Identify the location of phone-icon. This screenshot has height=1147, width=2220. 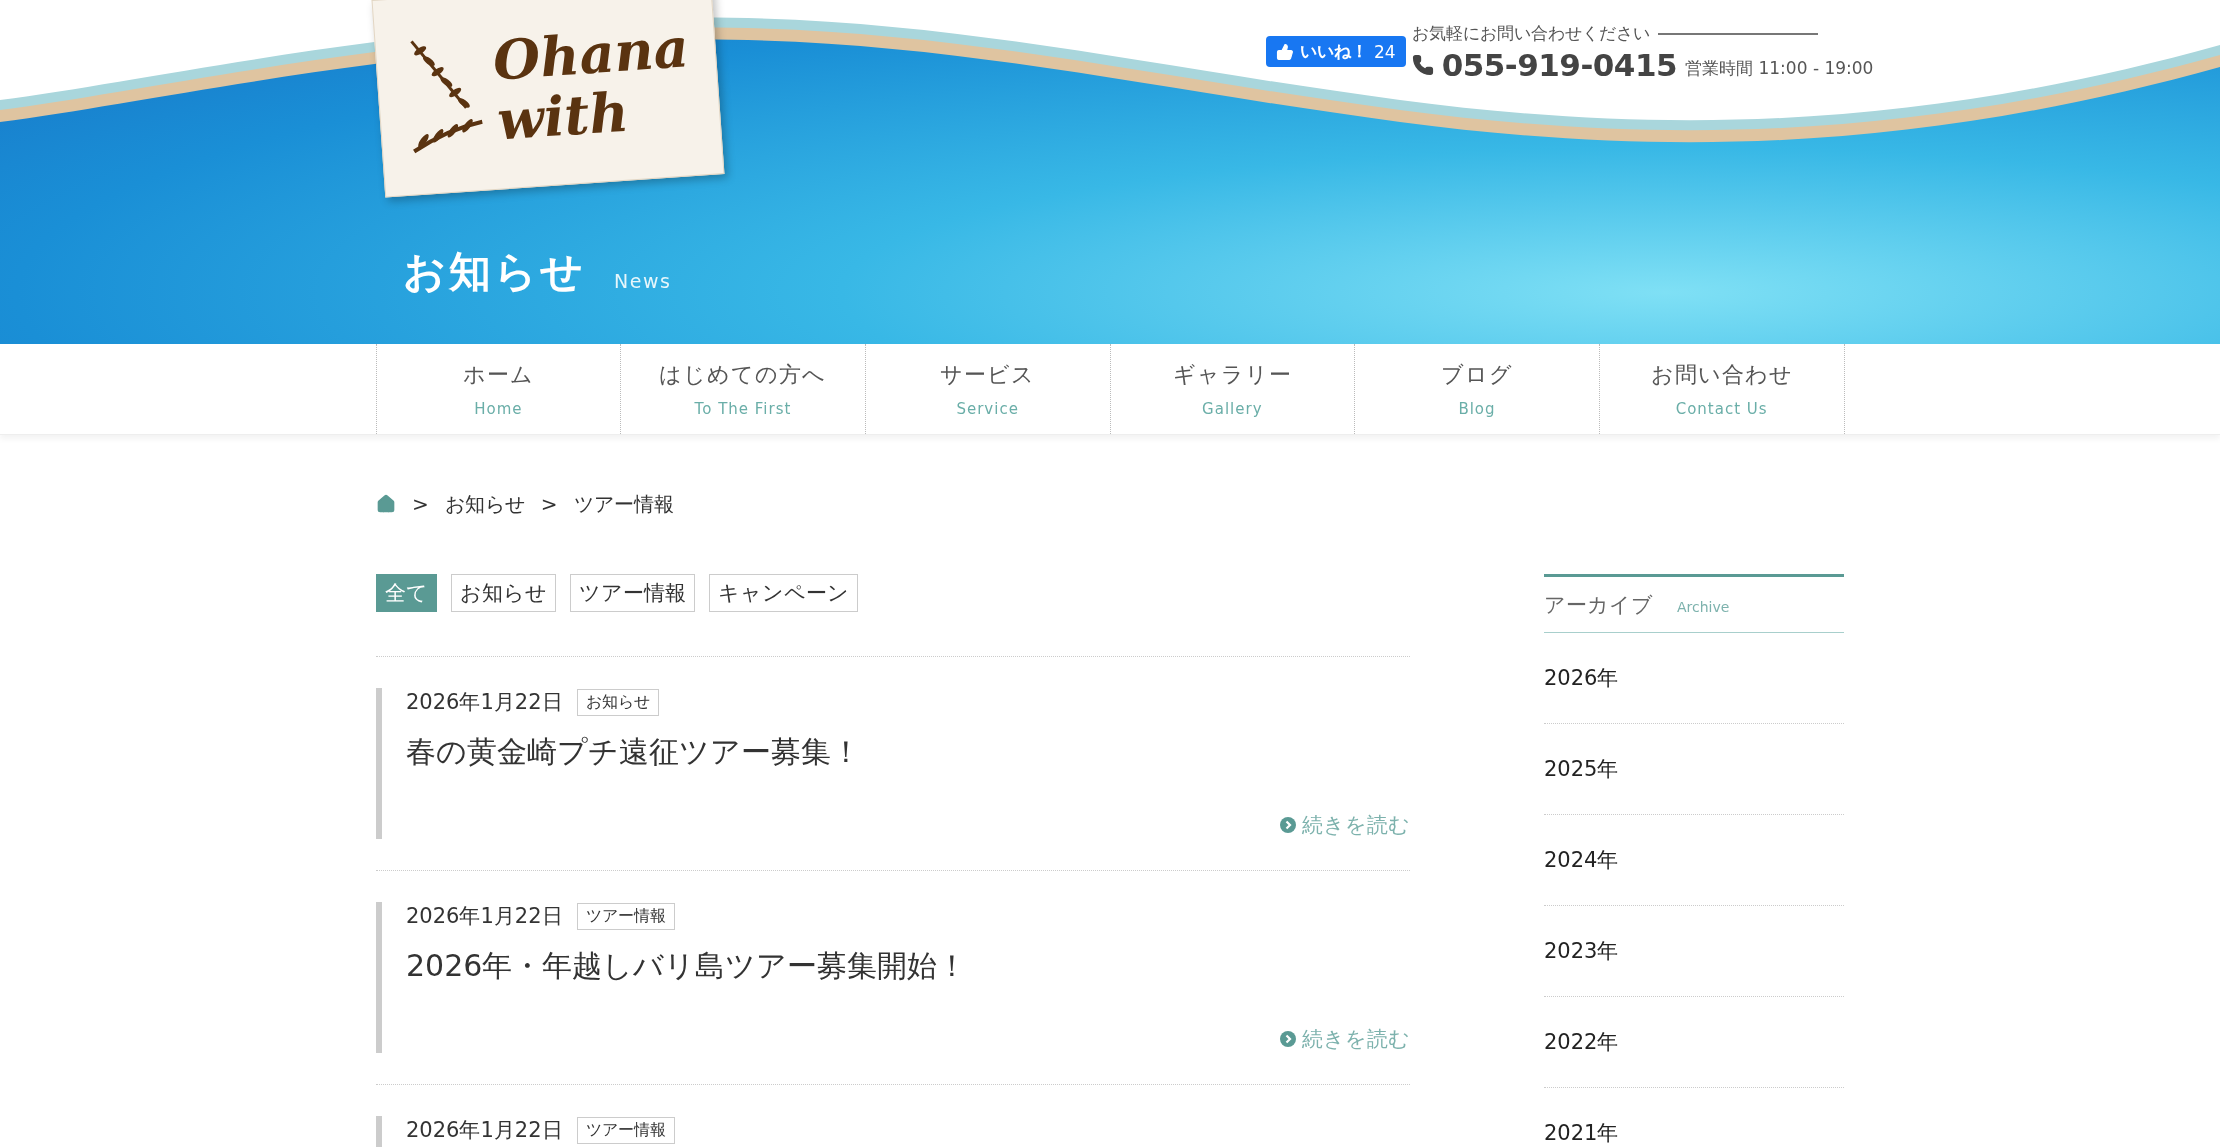
(1422, 65).